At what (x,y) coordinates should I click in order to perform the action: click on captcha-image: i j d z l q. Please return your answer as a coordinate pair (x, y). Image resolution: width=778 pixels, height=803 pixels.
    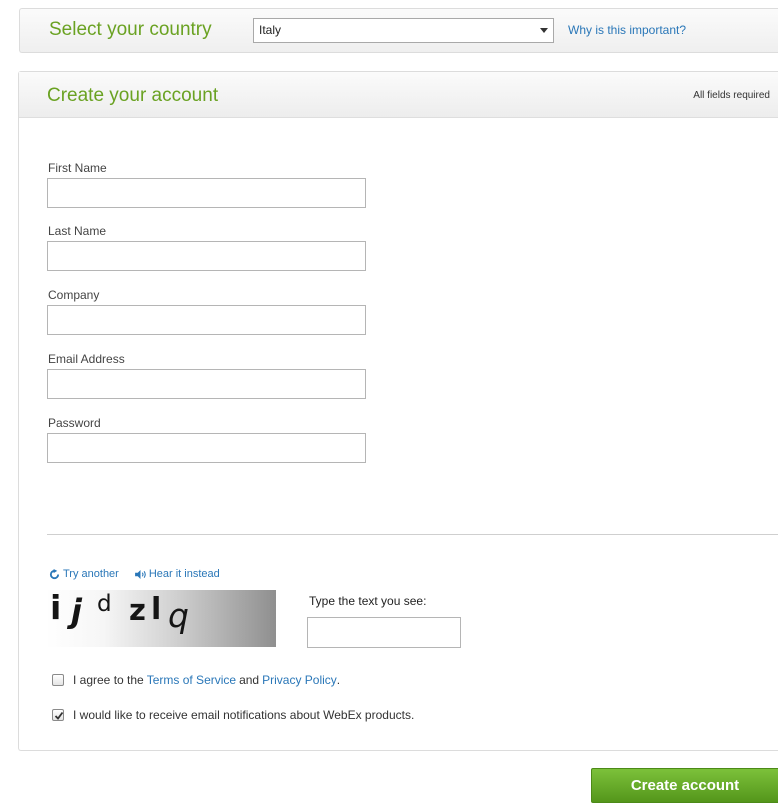
    Looking at the image, I should click on (161, 618).